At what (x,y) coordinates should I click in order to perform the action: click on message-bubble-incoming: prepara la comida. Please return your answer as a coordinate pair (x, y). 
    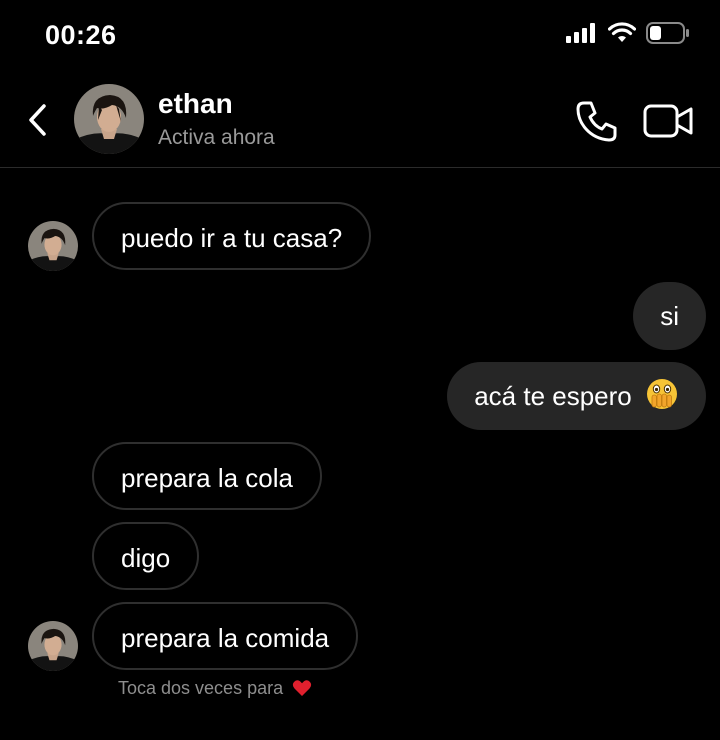
    Looking at the image, I should click on (225, 636).